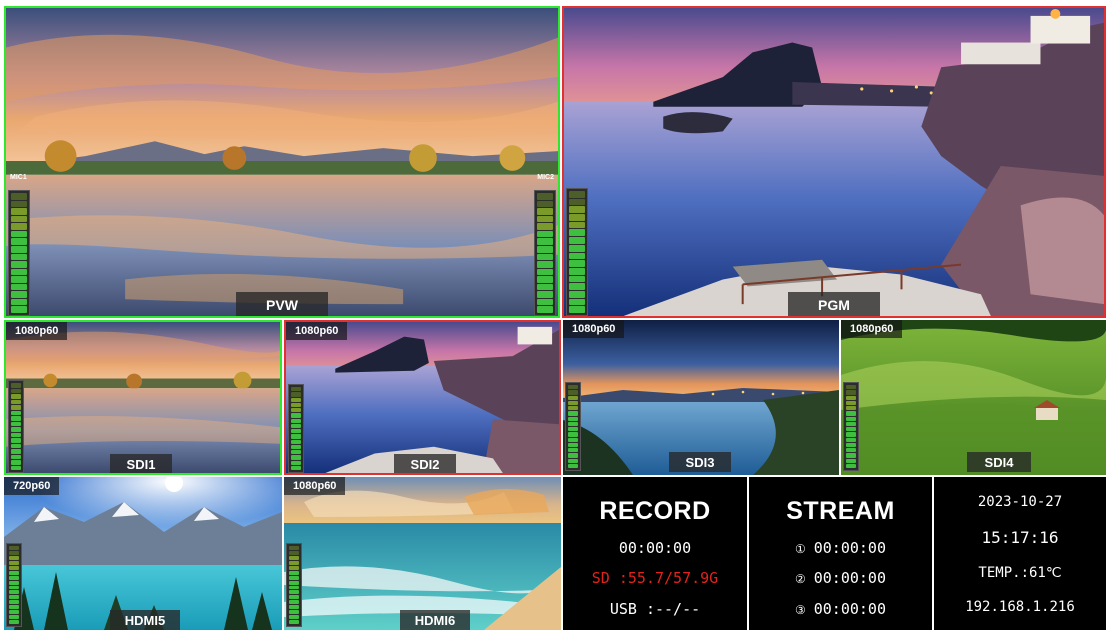 The width and height of the screenshot is (1106, 630). What do you see at coordinates (143, 553) in the screenshot?
I see `input-hdmi5: 720p60 HDMI5` at bounding box center [143, 553].